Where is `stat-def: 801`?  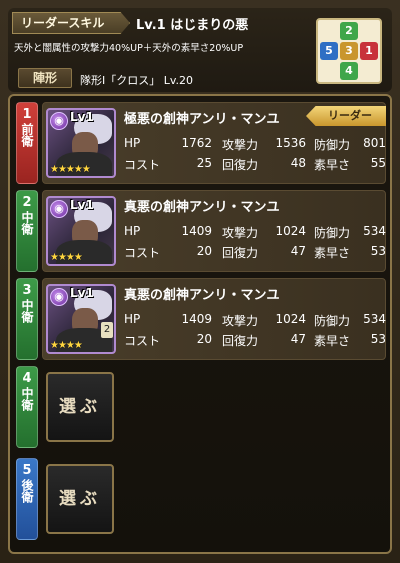
stat-def: 801 is located at coordinates (374, 143).